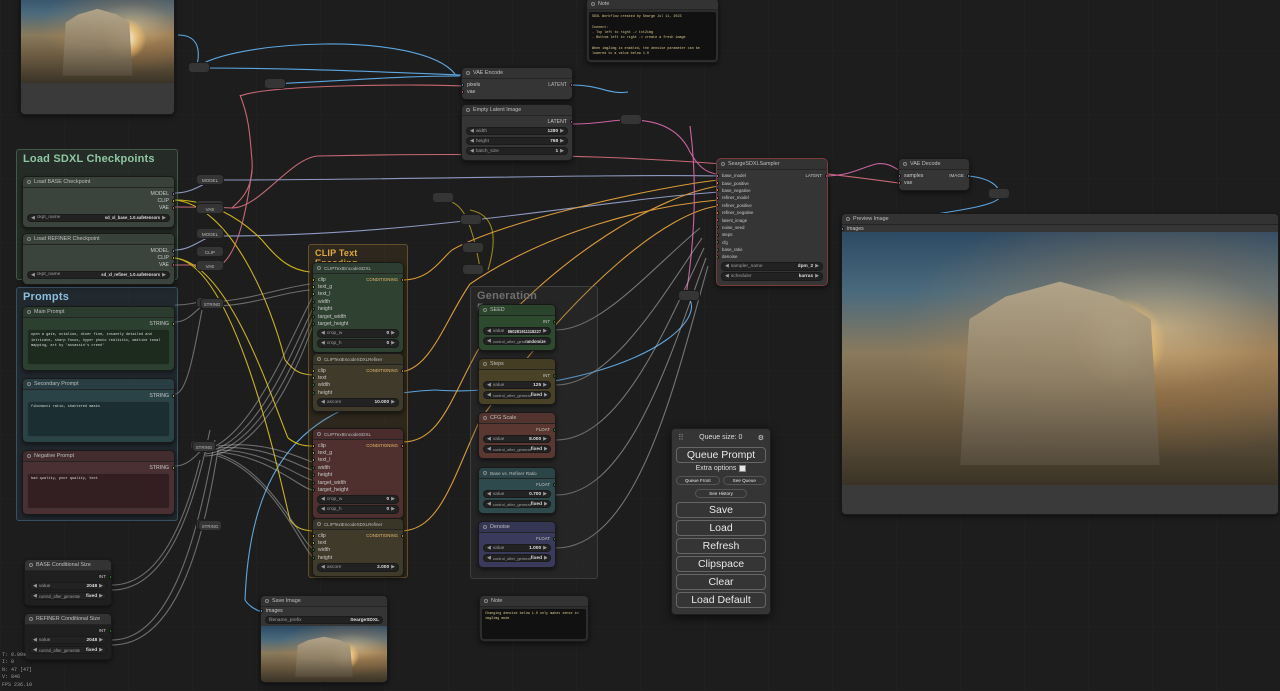 Image resolution: width=1280 pixels, height=691 pixels. Describe the element at coordinates (314, 453) in the screenshot. I see `input-dot-text-g` at that location.